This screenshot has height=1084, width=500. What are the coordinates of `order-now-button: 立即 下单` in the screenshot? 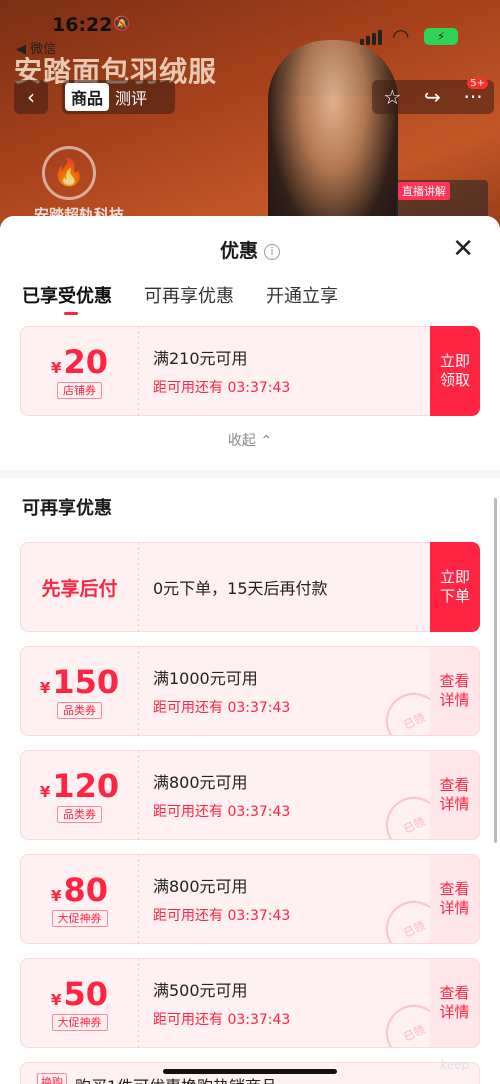 It's located at (455, 587).